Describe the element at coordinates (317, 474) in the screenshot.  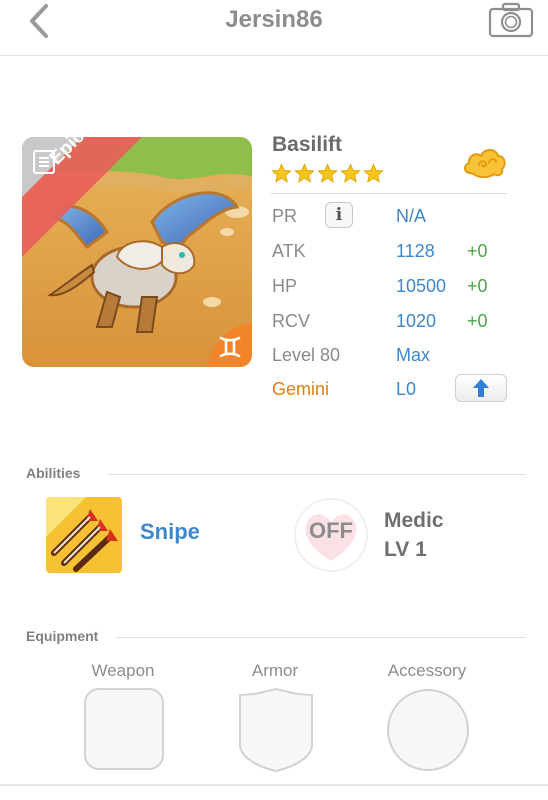
I see `abilities-divider` at that location.